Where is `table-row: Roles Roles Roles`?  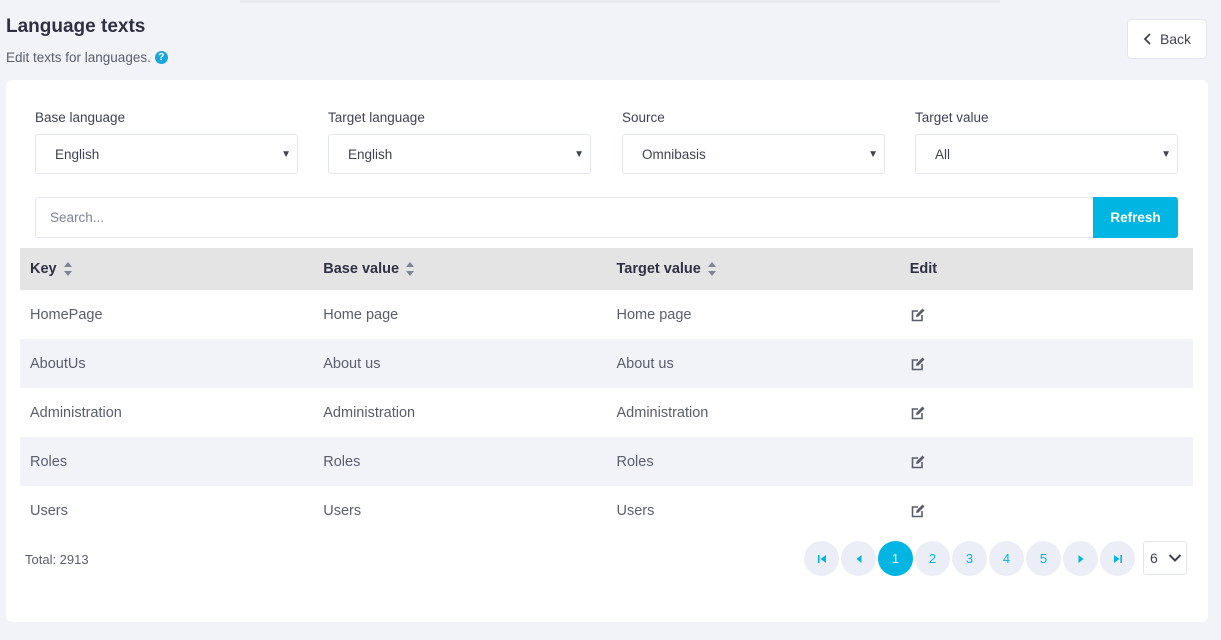
table-row: Roles Roles Roles is located at coordinates (606, 461).